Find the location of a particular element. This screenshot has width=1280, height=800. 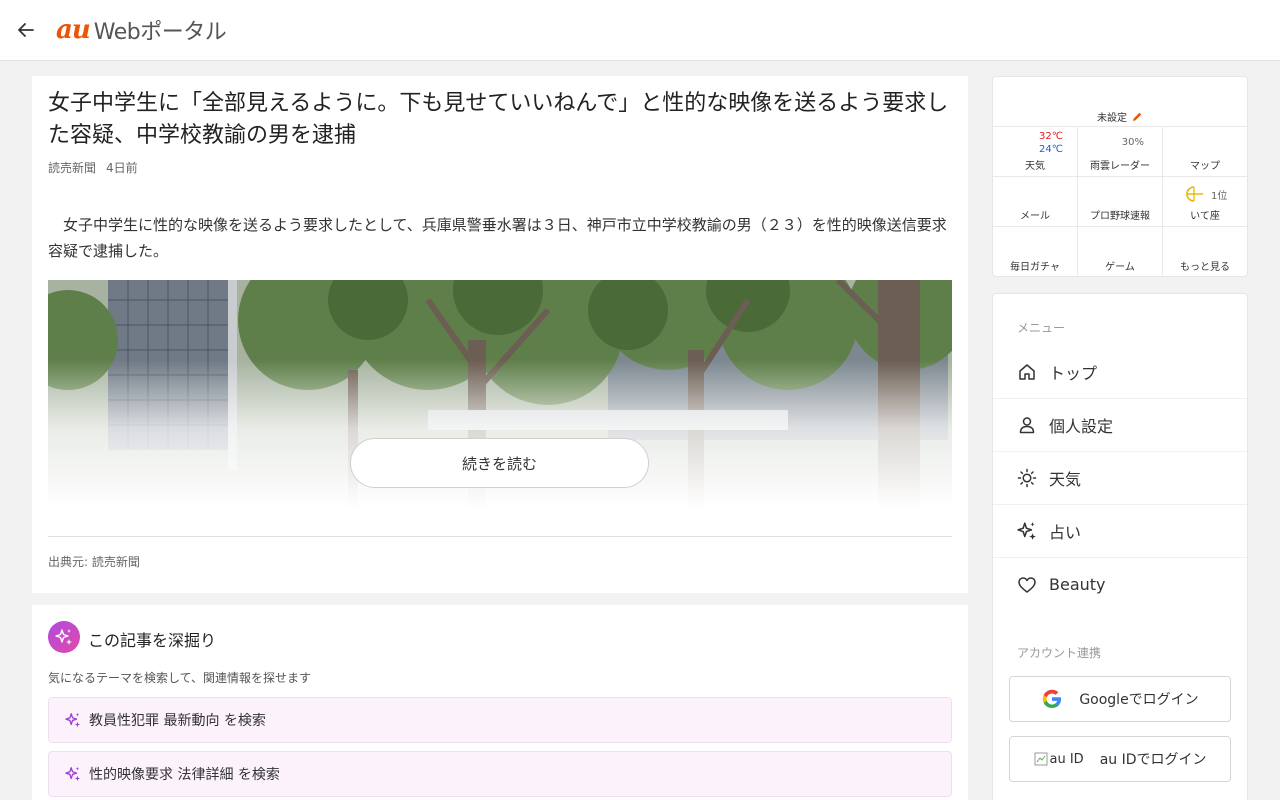

deepdig-title: この記事を深掘り is located at coordinates (152, 640).